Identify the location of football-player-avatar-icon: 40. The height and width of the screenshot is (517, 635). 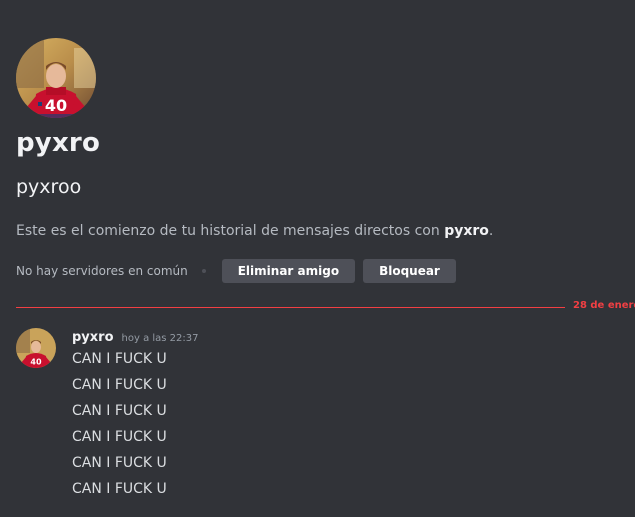
(56, 78).